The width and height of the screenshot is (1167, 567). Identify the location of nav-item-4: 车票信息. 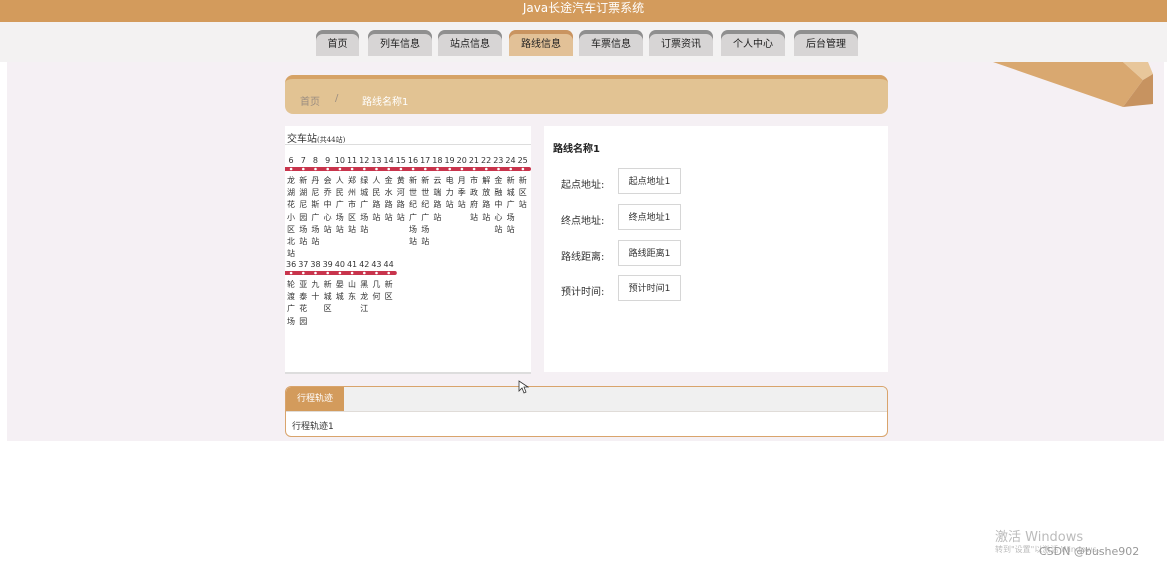
(611, 43).